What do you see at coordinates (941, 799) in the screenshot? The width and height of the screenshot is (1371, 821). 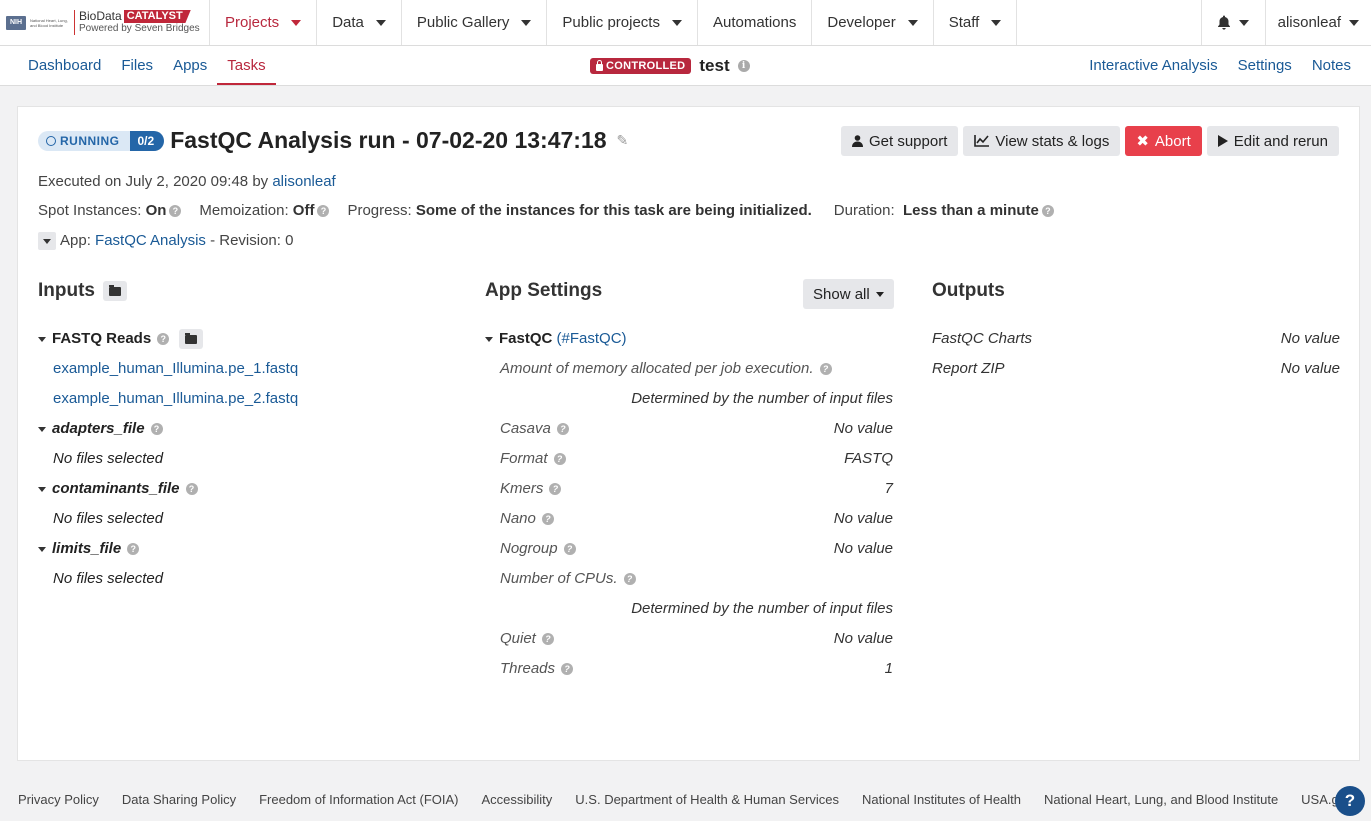 I see `footer-link-nih: National Institutes of Health` at bounding box center [941, 799].